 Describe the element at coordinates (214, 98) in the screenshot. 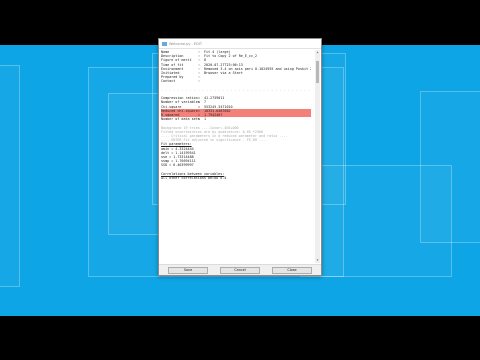

I see `stat-value: 41.2759011` at that location.